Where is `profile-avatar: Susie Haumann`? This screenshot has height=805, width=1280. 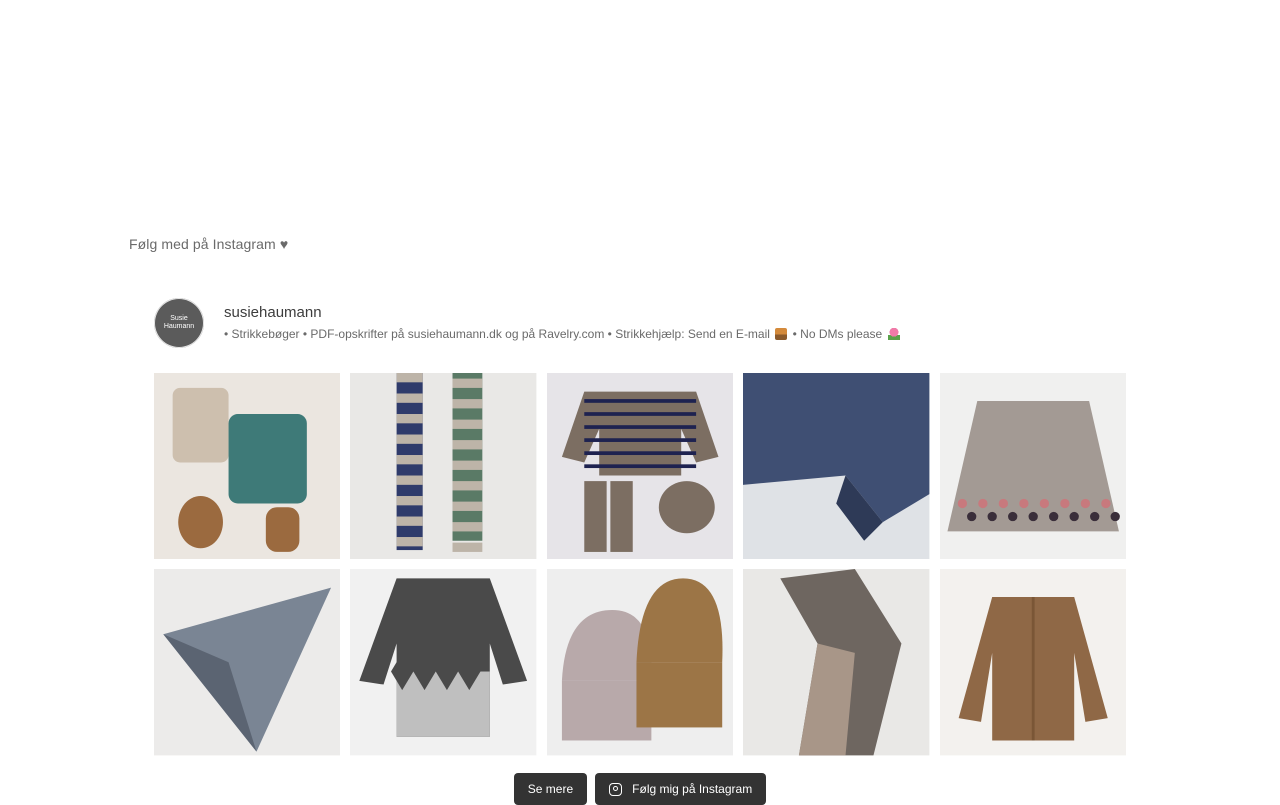
profile-avatar: Susie Haumann is located at coordinates (179, 323).